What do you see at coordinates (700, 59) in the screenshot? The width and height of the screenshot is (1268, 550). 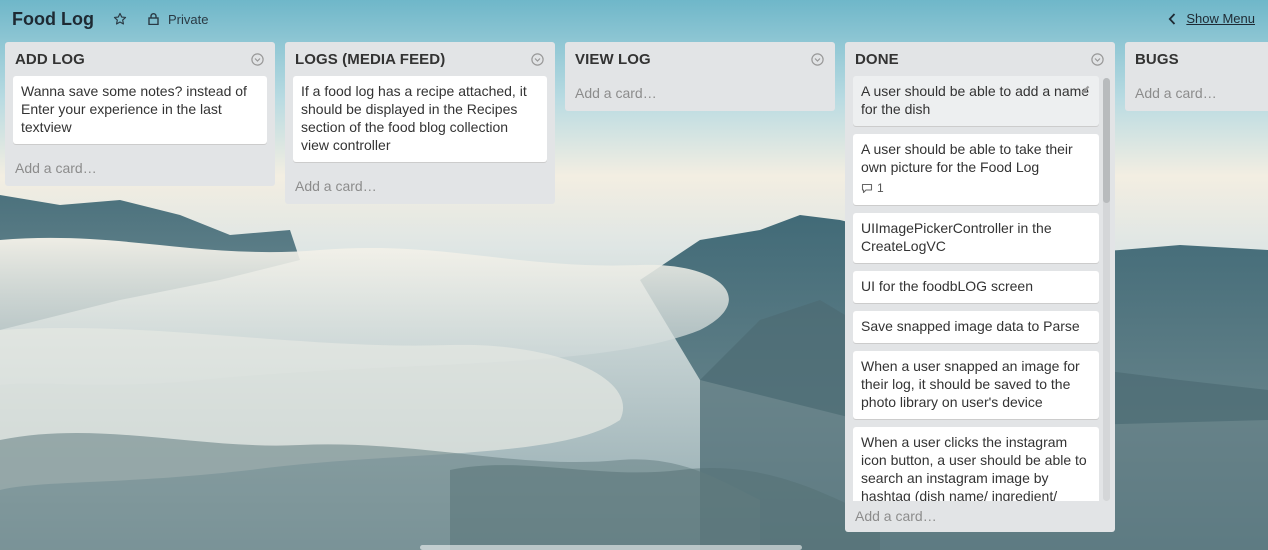 I see `list-header: VIEW LOG` at bounding box center [700, 59].